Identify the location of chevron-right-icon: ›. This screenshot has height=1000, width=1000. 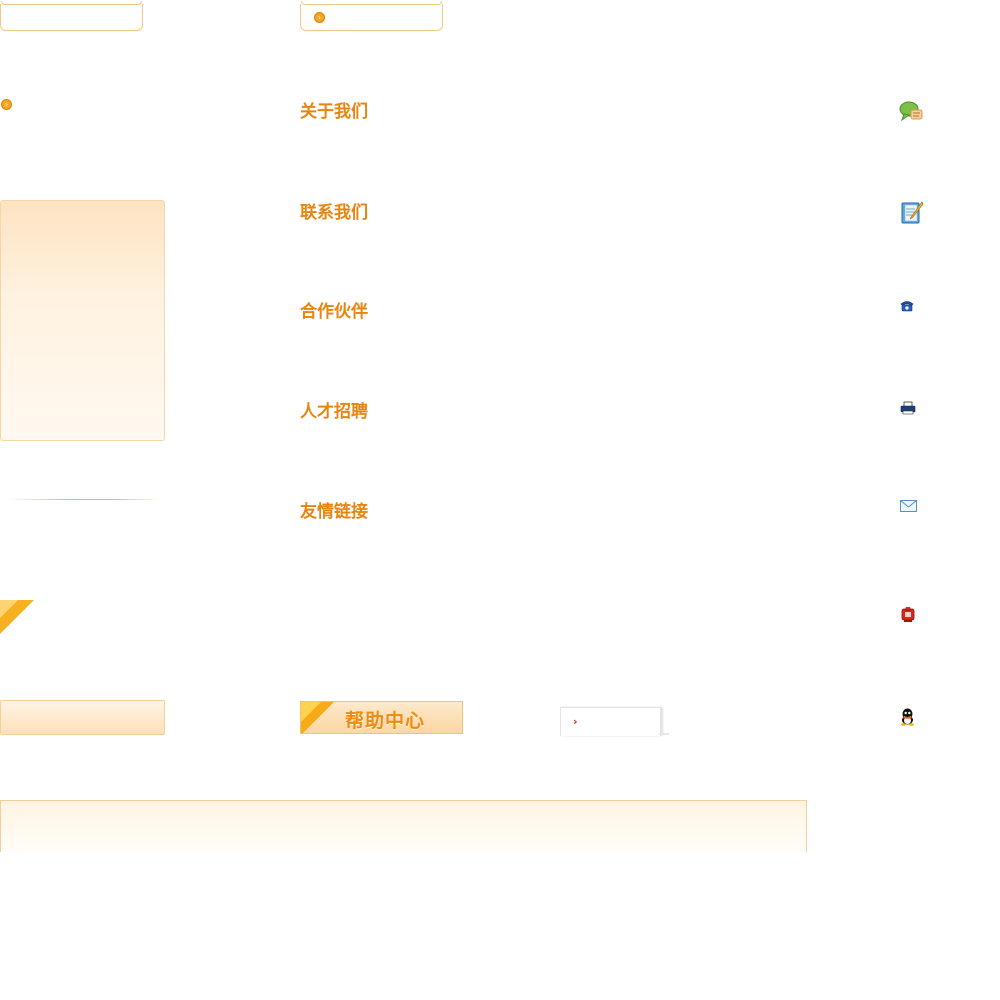
(575, 721).